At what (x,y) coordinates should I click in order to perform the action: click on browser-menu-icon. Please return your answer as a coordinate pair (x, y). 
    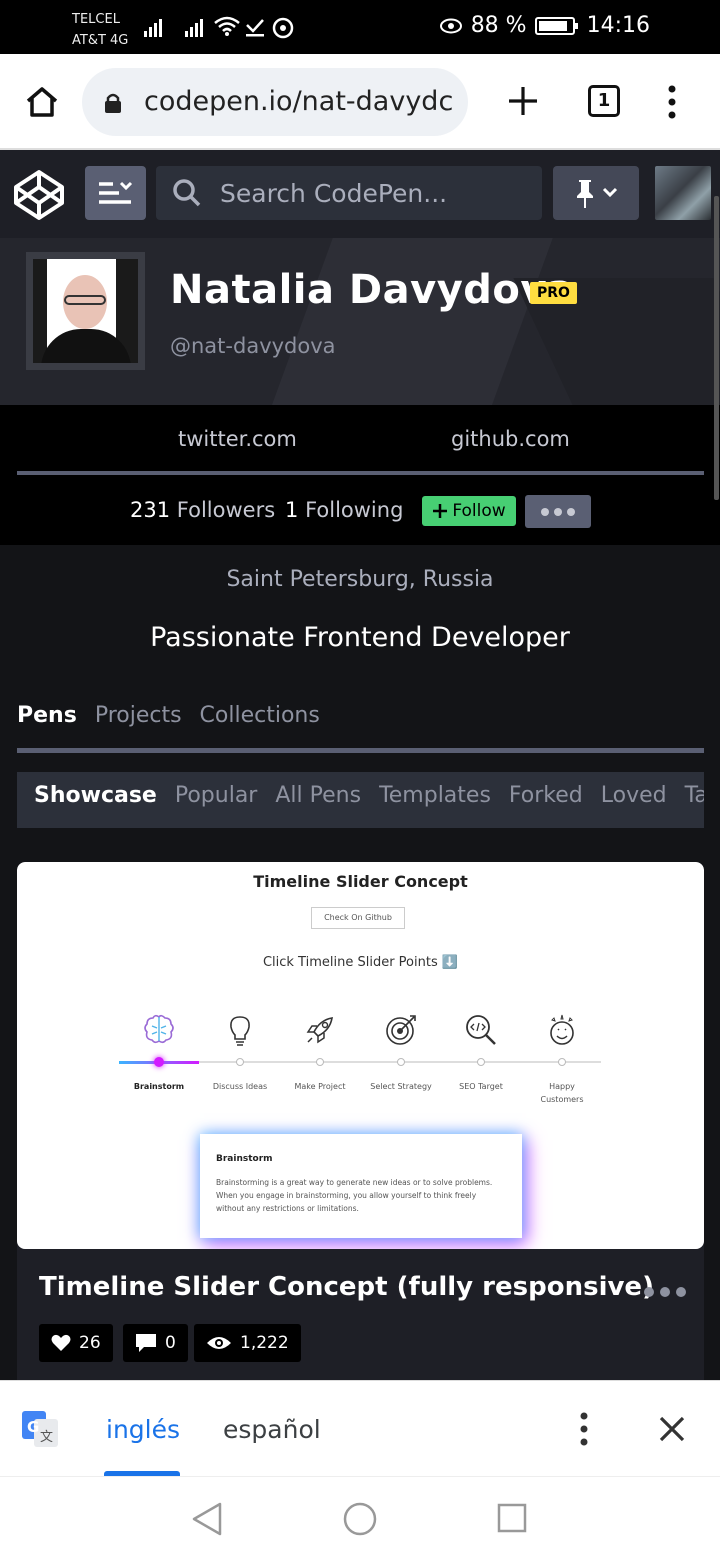
    Looking at the image, I should click on (672, 102).